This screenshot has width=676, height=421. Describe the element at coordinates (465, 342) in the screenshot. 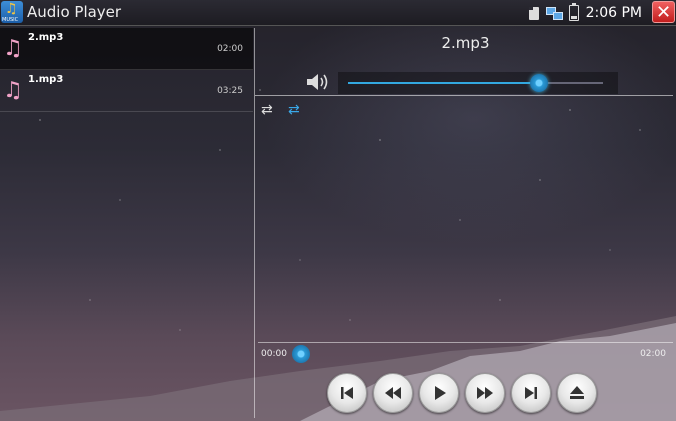

I see `seek-bar` at that location.